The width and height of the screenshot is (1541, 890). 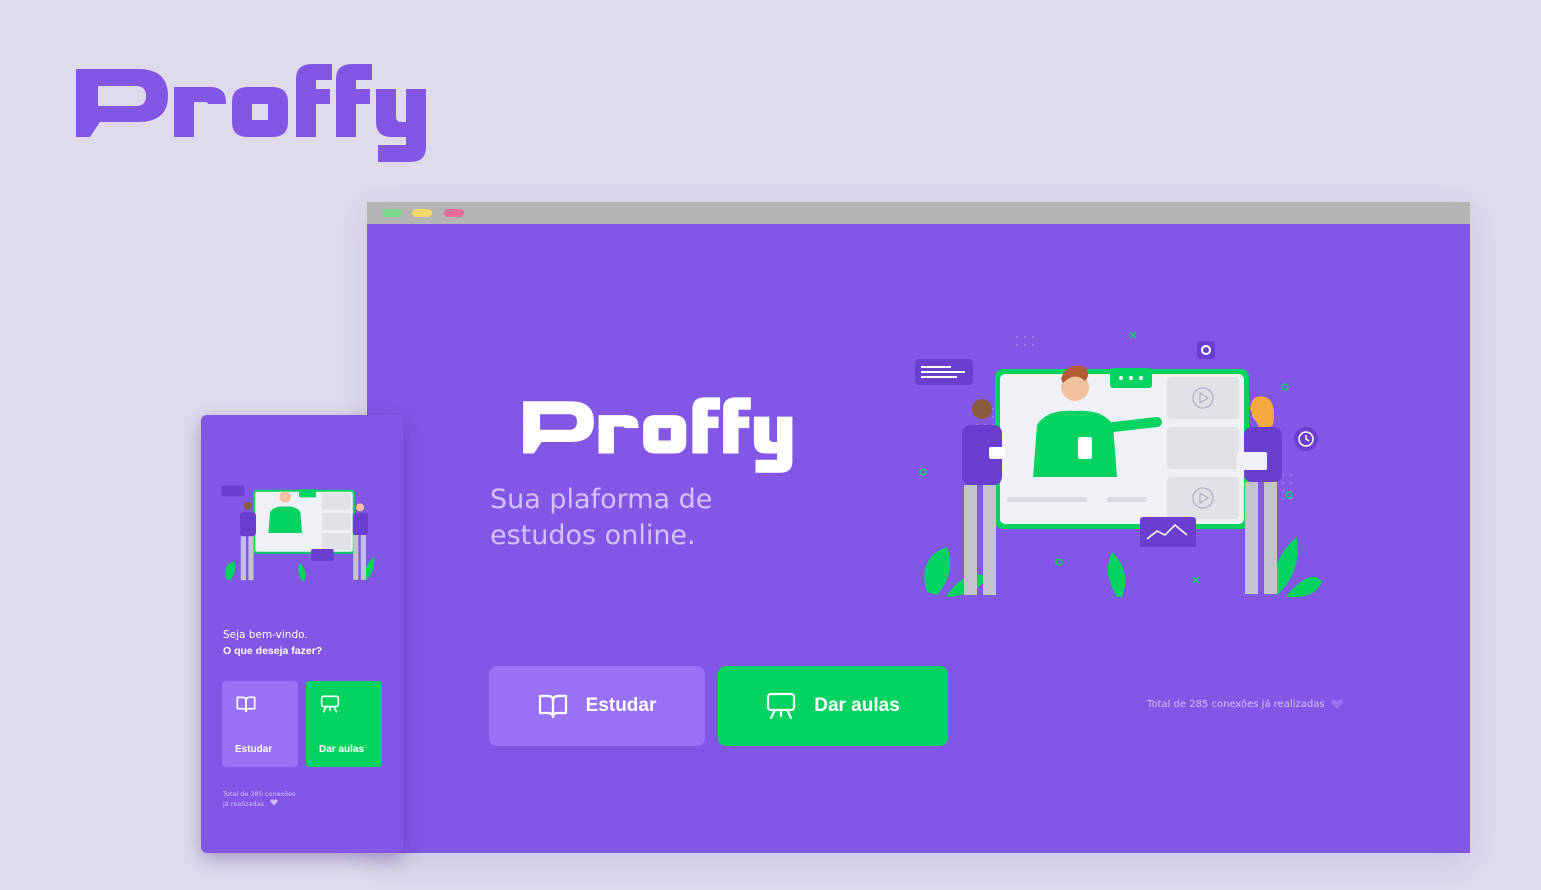 What do you see at coordinates (259, 794) in the screenshot?
I see `mobile-connections-line-1: Total de 285 conexões` at bounding box center [259, 794].